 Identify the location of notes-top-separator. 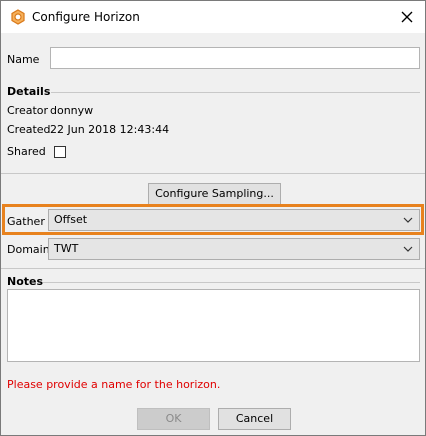
(213, 268).